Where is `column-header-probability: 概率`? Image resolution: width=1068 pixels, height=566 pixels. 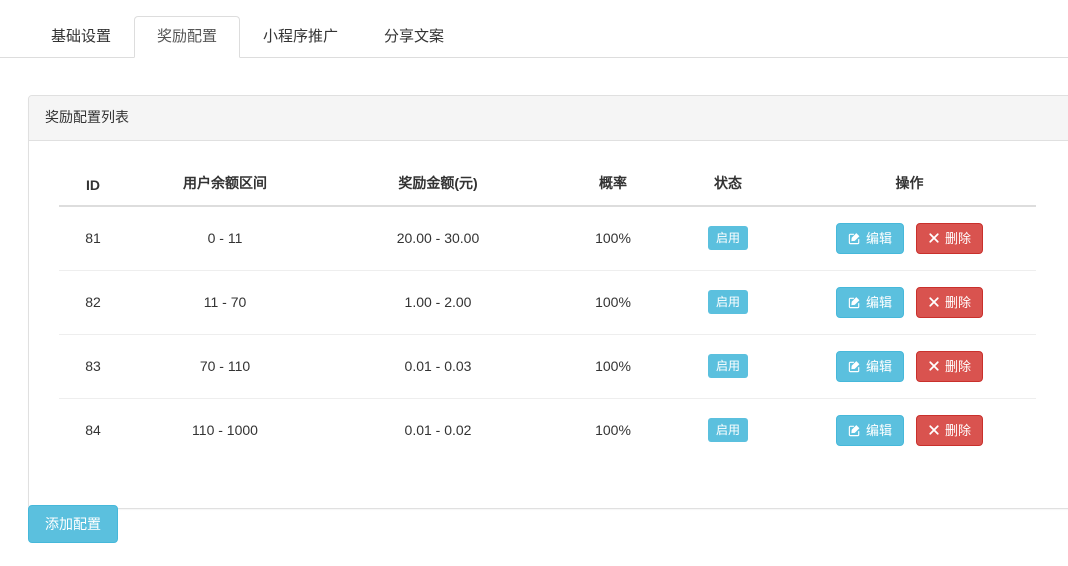
column-header-probability: 概率 is located at coordinates (613, 185).